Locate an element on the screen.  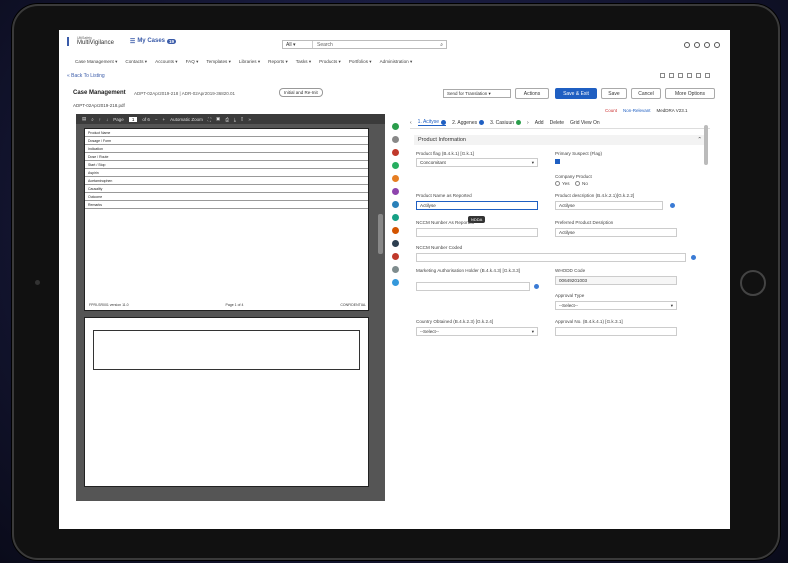
whodd-input: 00649201003 is located at coordinates (616, 280).